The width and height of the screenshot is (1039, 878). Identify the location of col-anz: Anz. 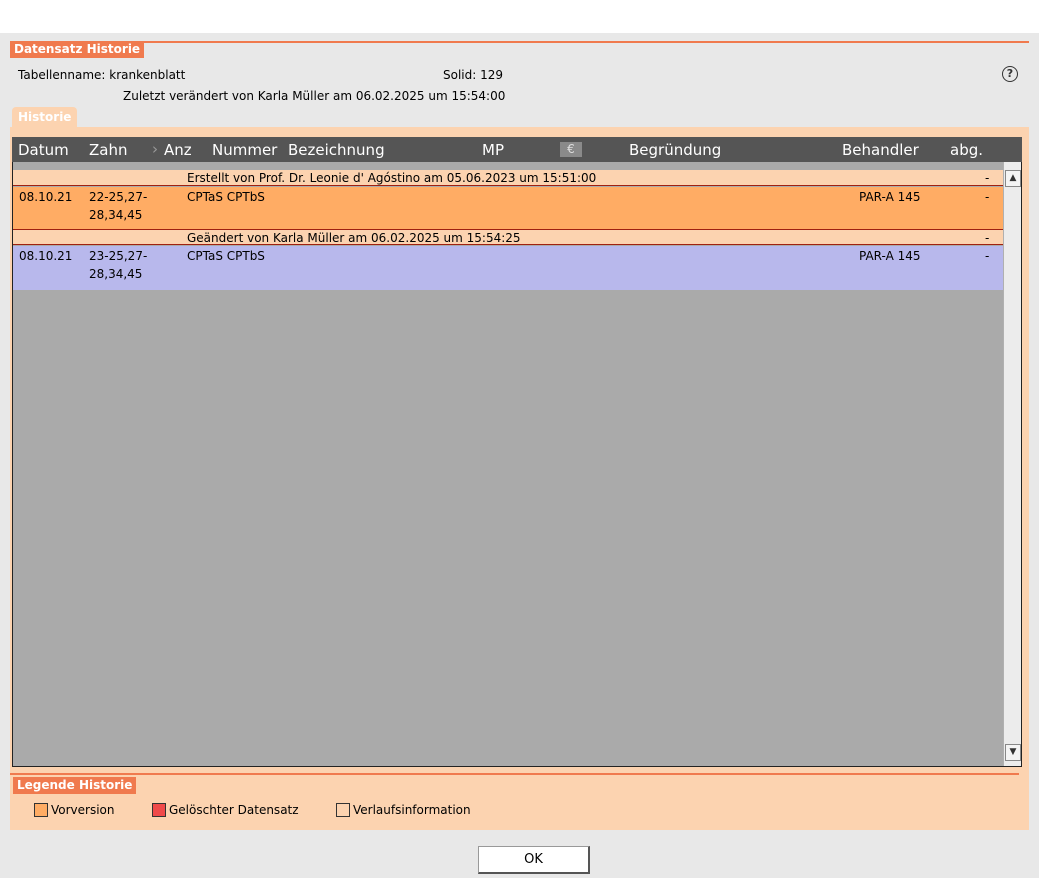
(178, 150).